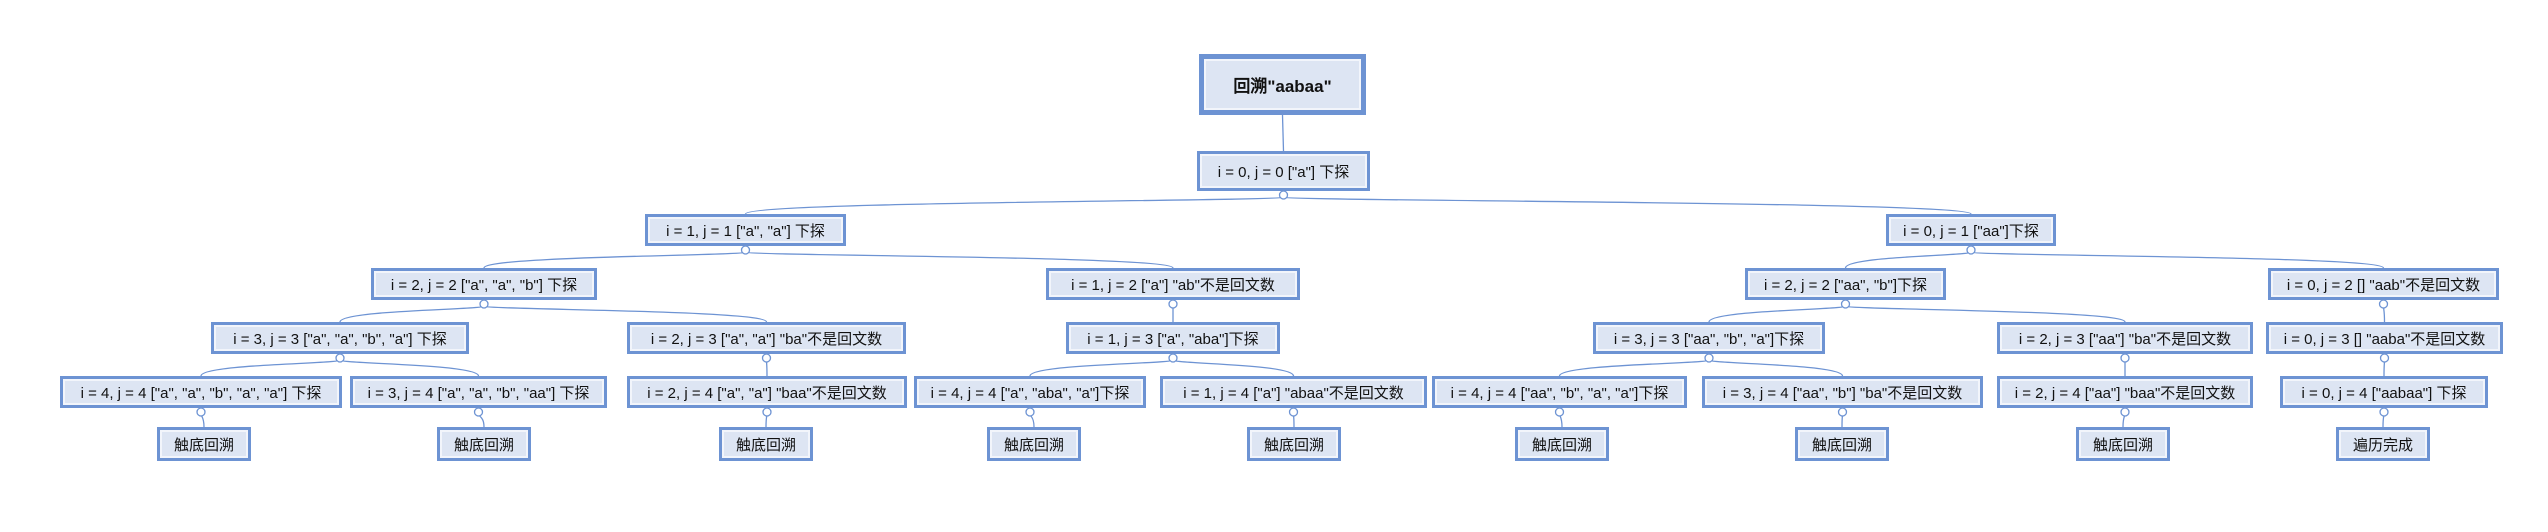  I want to click on node-i3-j3-left: i = 3, j = 3 ["a", "a", "b", "a"] 下探, so click(340, 338).